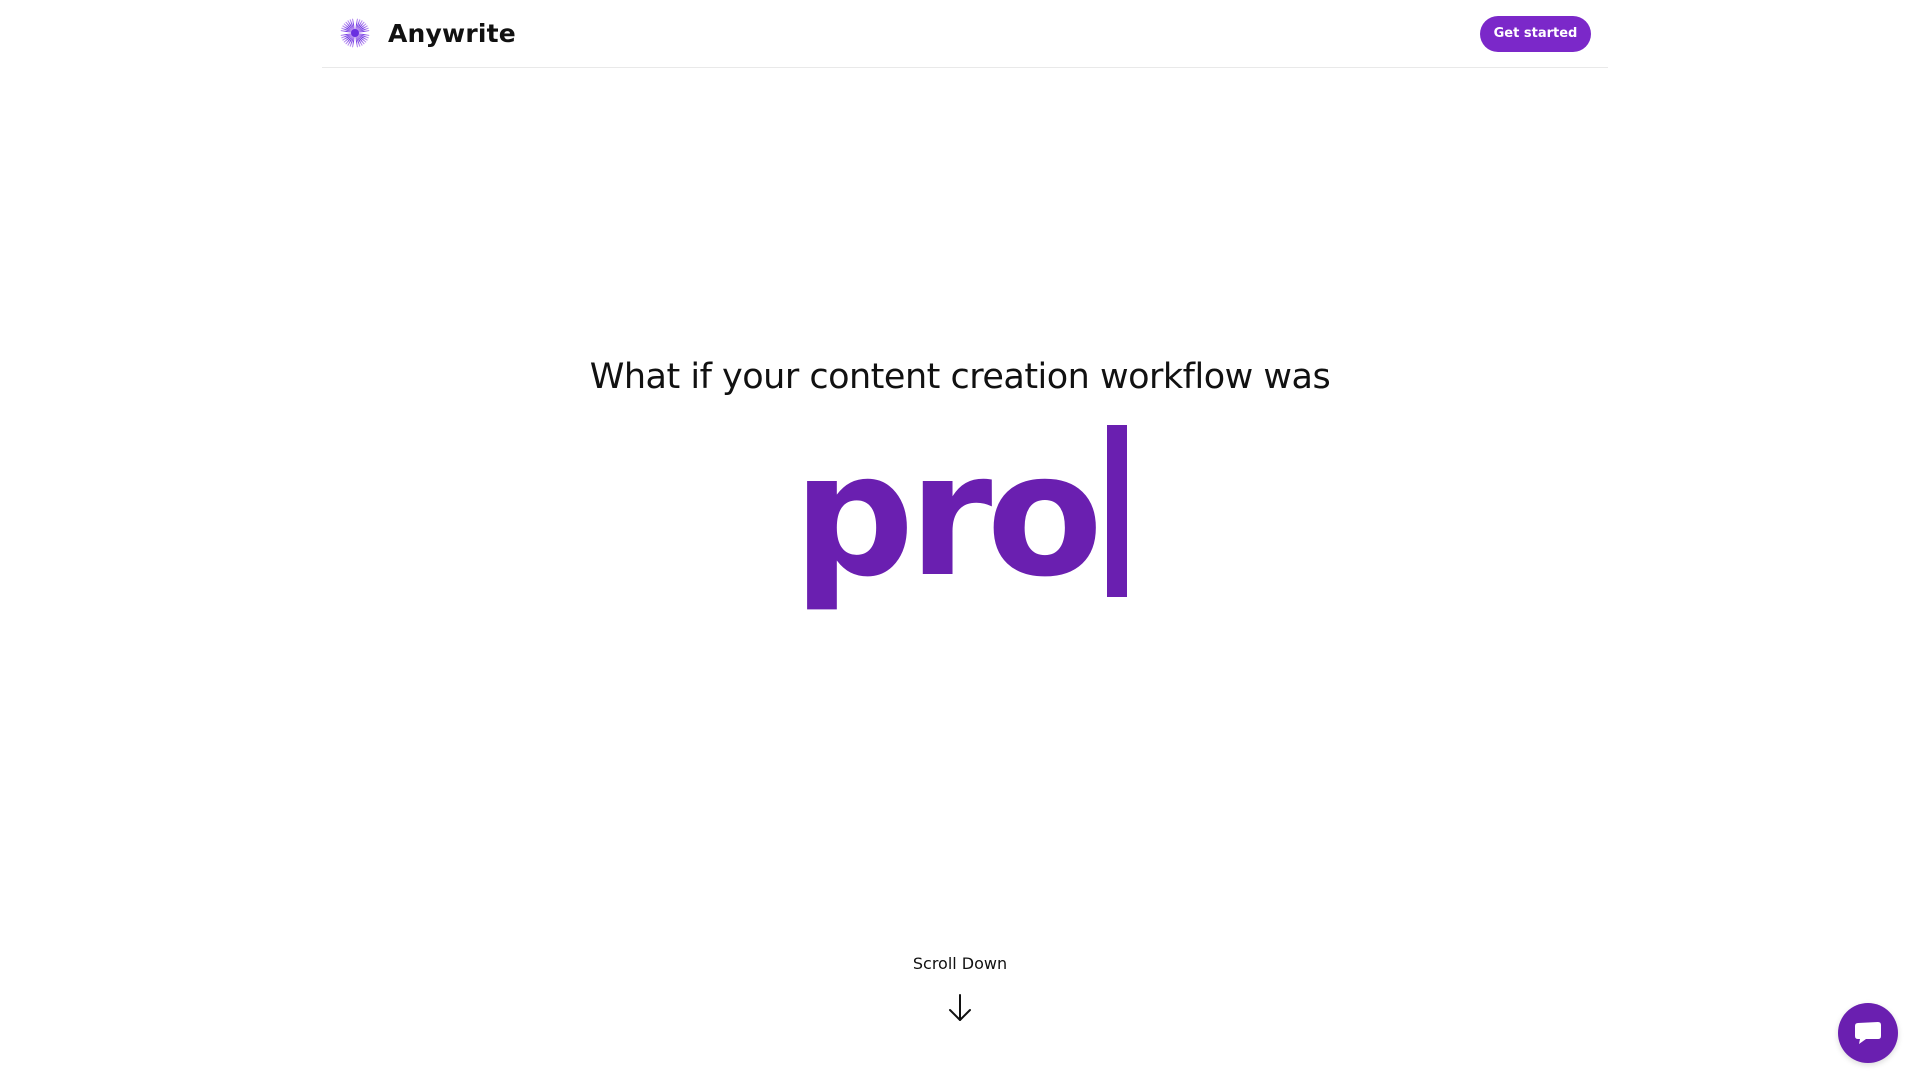  I want to click on brand-logo: Anywrite, so click(428, 33).